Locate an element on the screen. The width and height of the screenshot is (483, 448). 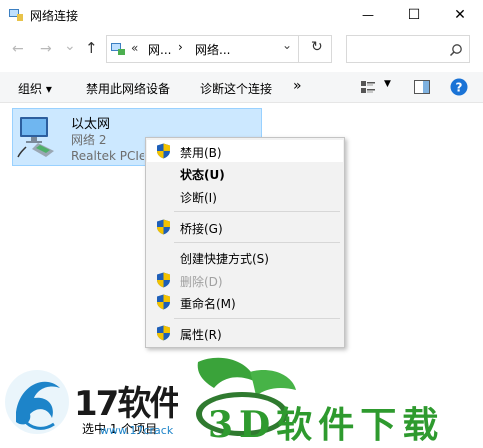
maximize-icon: ☐ is located at coordinates (414, 15).